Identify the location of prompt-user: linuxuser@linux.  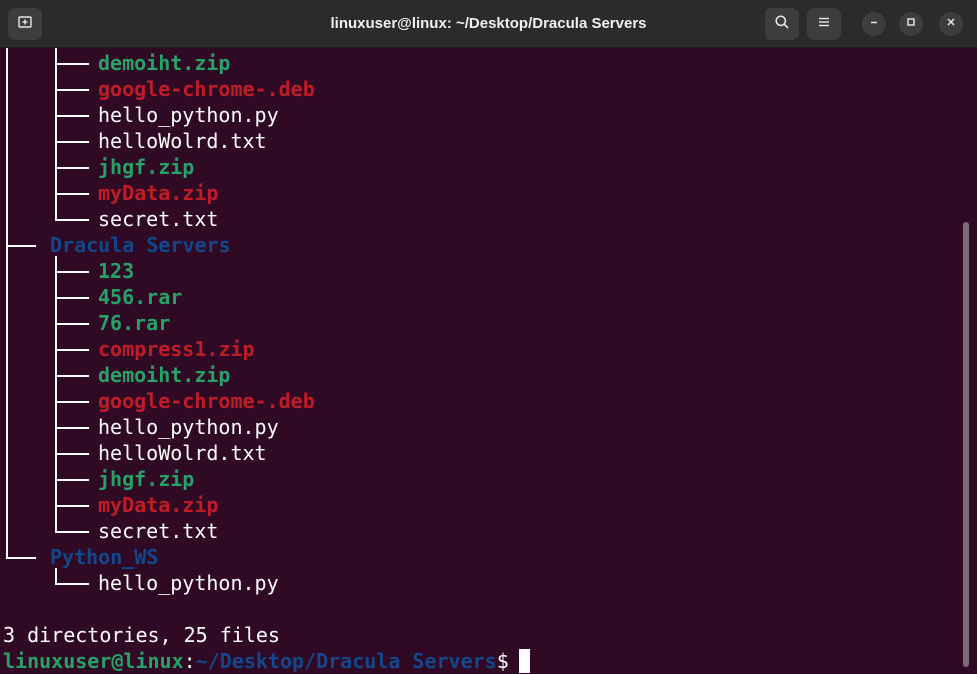
(93, 661).